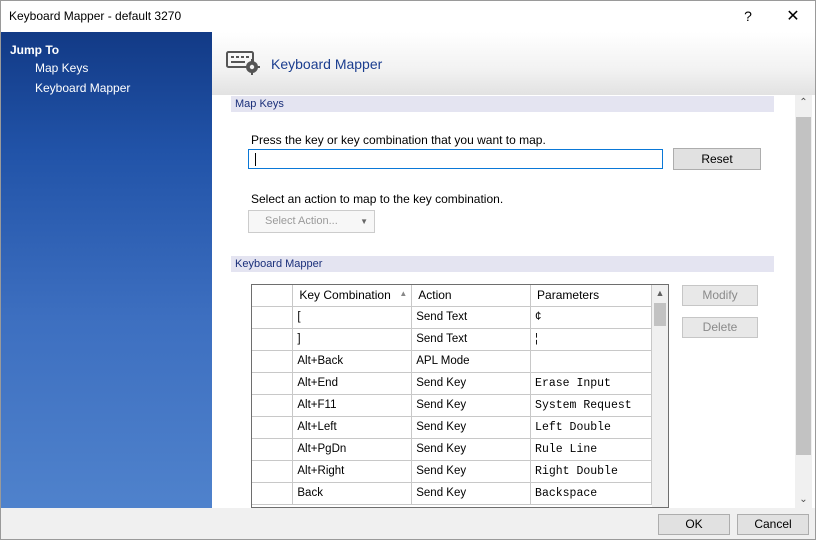 The image size is (816, 540). Describe the element at coordinates (352, 405) in the screenshot. I see `key-combination-cell: Alt+F11` at that location.